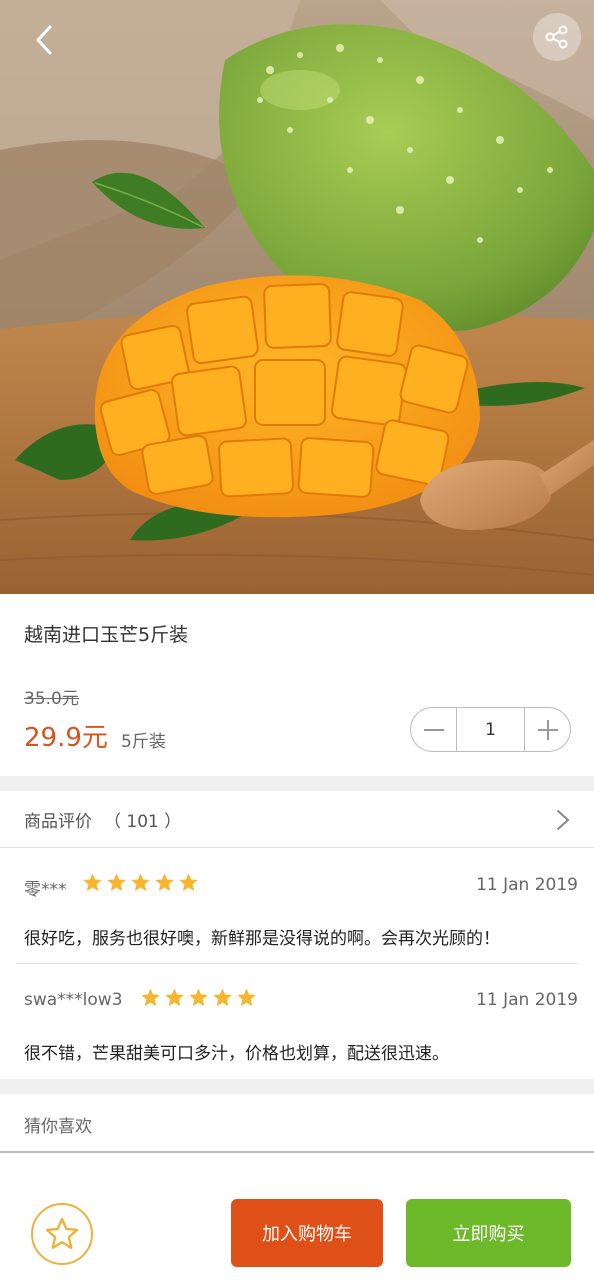 The image size is (594, 1280). I want to click on reviews-count: （ 101 ）, so click(143, 821).